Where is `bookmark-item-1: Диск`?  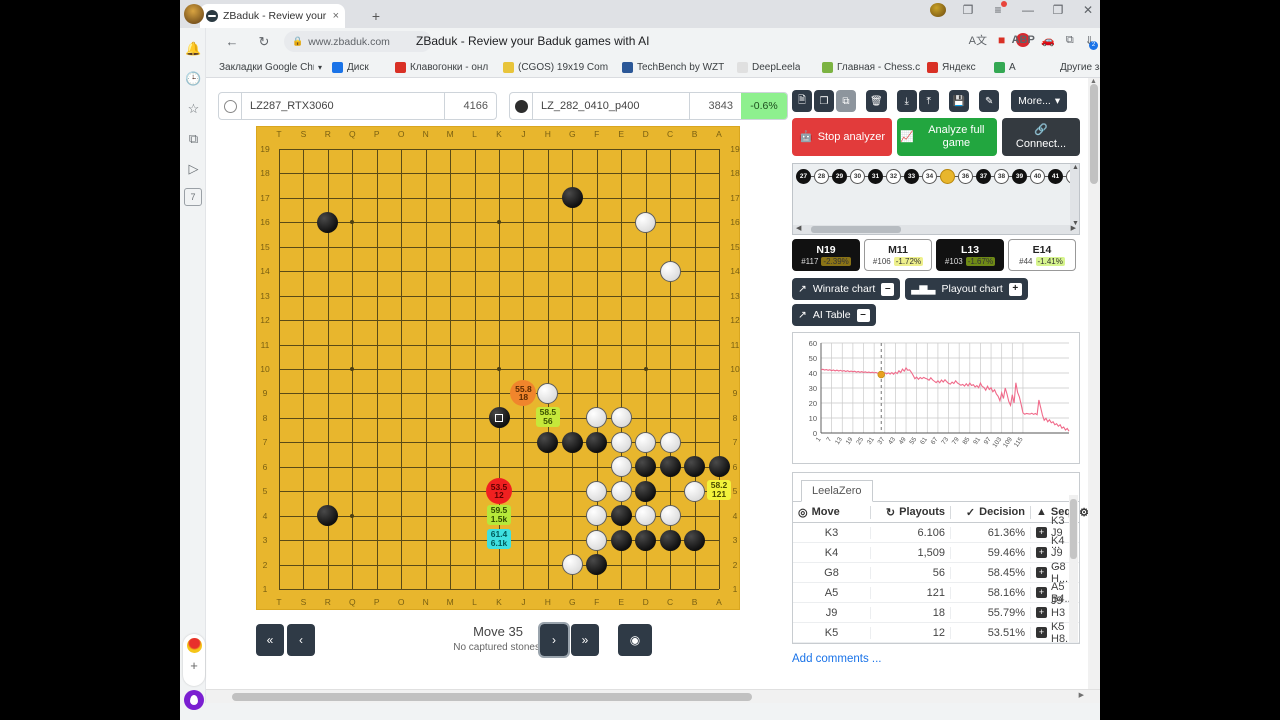
bookmark-item-1: Диск is located at coordinates (361, 67).